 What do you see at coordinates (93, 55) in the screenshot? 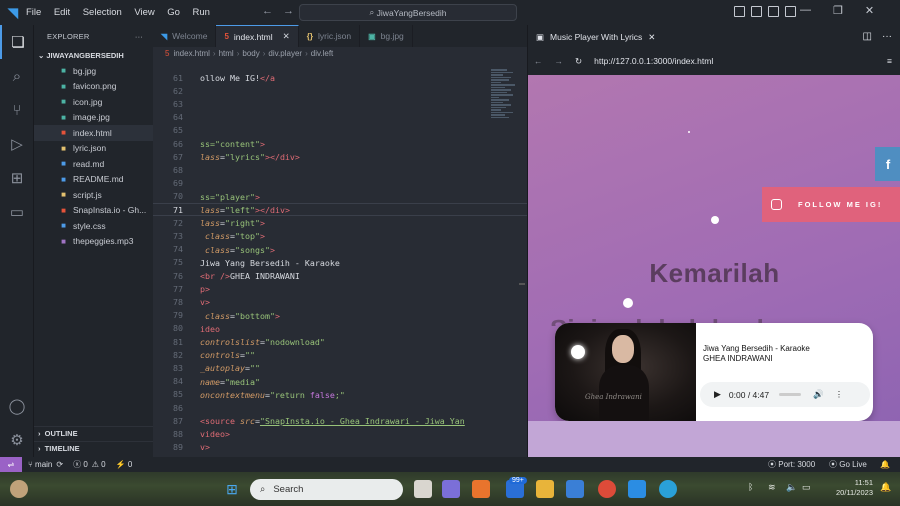
I see `workspace-folder: ⌄ JIWAYANGBERSEDIH` at bounding box center [93, 55].